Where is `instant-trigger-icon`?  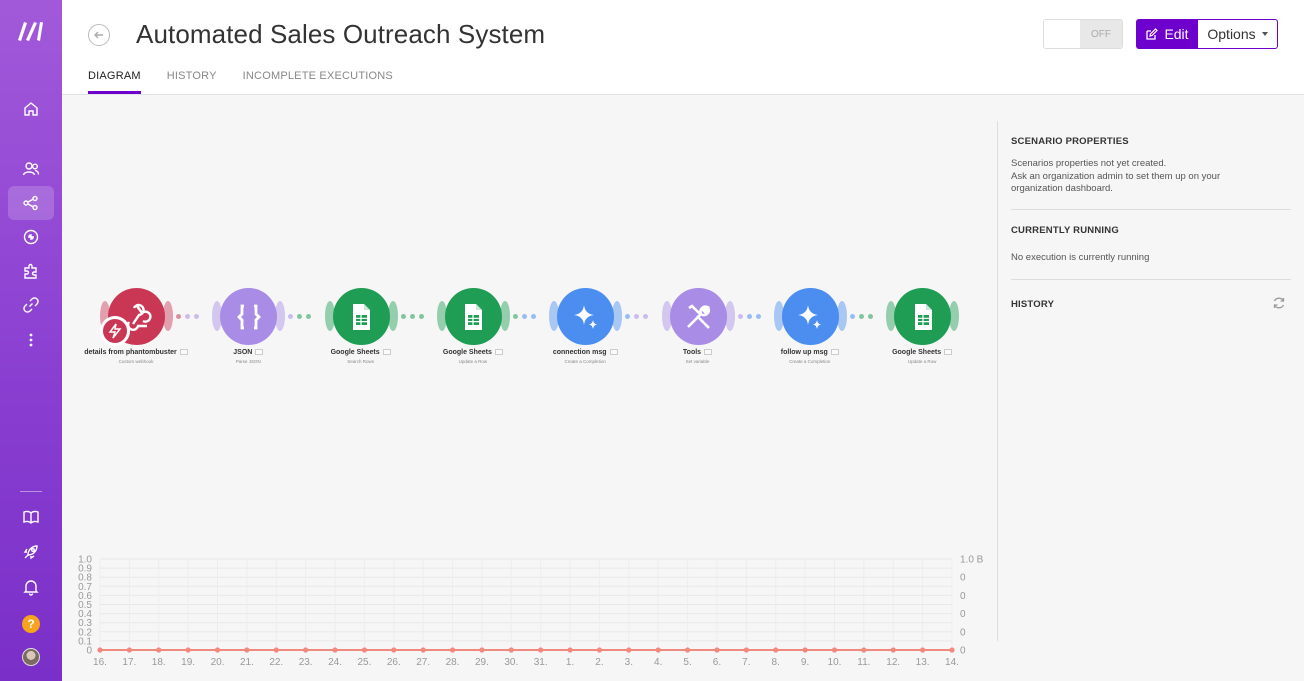
instant-trigger-icon is located at coordinates (115, 331).